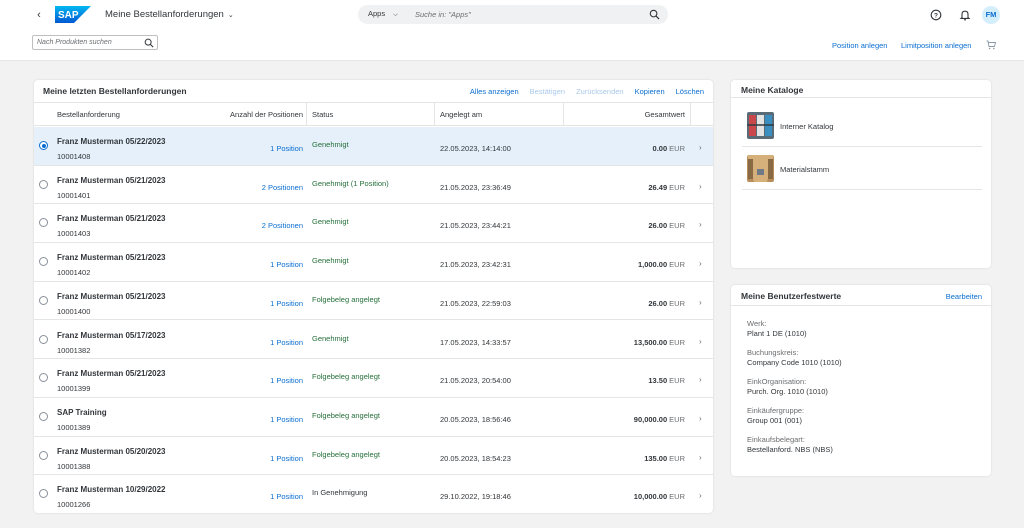 The image size is (1024, 528). Describe the element at coordinates (650, 91) in the screenshot. I see `copy-button: Kopieren` at that location.